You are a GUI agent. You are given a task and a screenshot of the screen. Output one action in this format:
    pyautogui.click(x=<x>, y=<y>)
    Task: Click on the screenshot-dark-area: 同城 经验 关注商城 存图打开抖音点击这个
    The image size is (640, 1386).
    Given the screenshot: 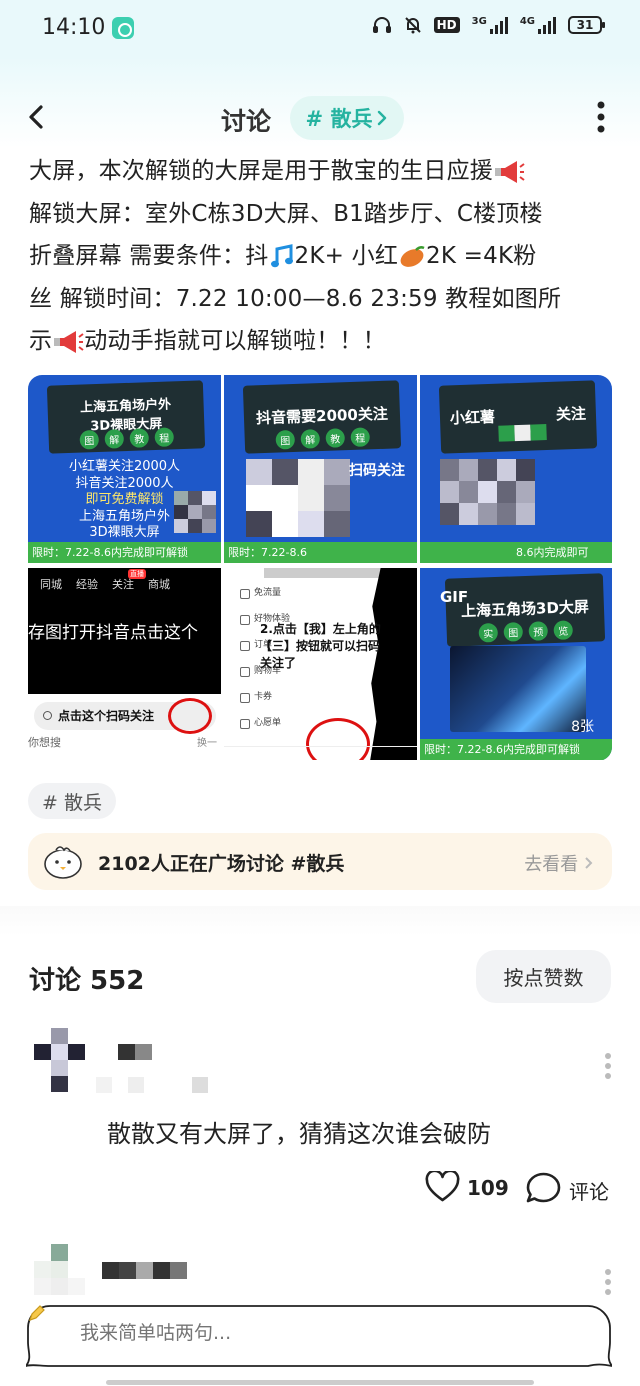 What is the action you would take?
    pyautogui.click(x=124, y=631)
    